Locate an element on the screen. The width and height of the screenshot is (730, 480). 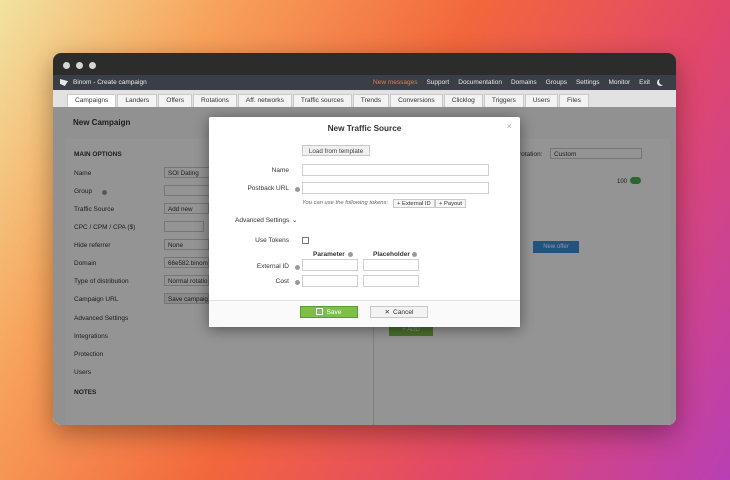
app-title: Binom - Create campaign is located at coordinates (110, 82).